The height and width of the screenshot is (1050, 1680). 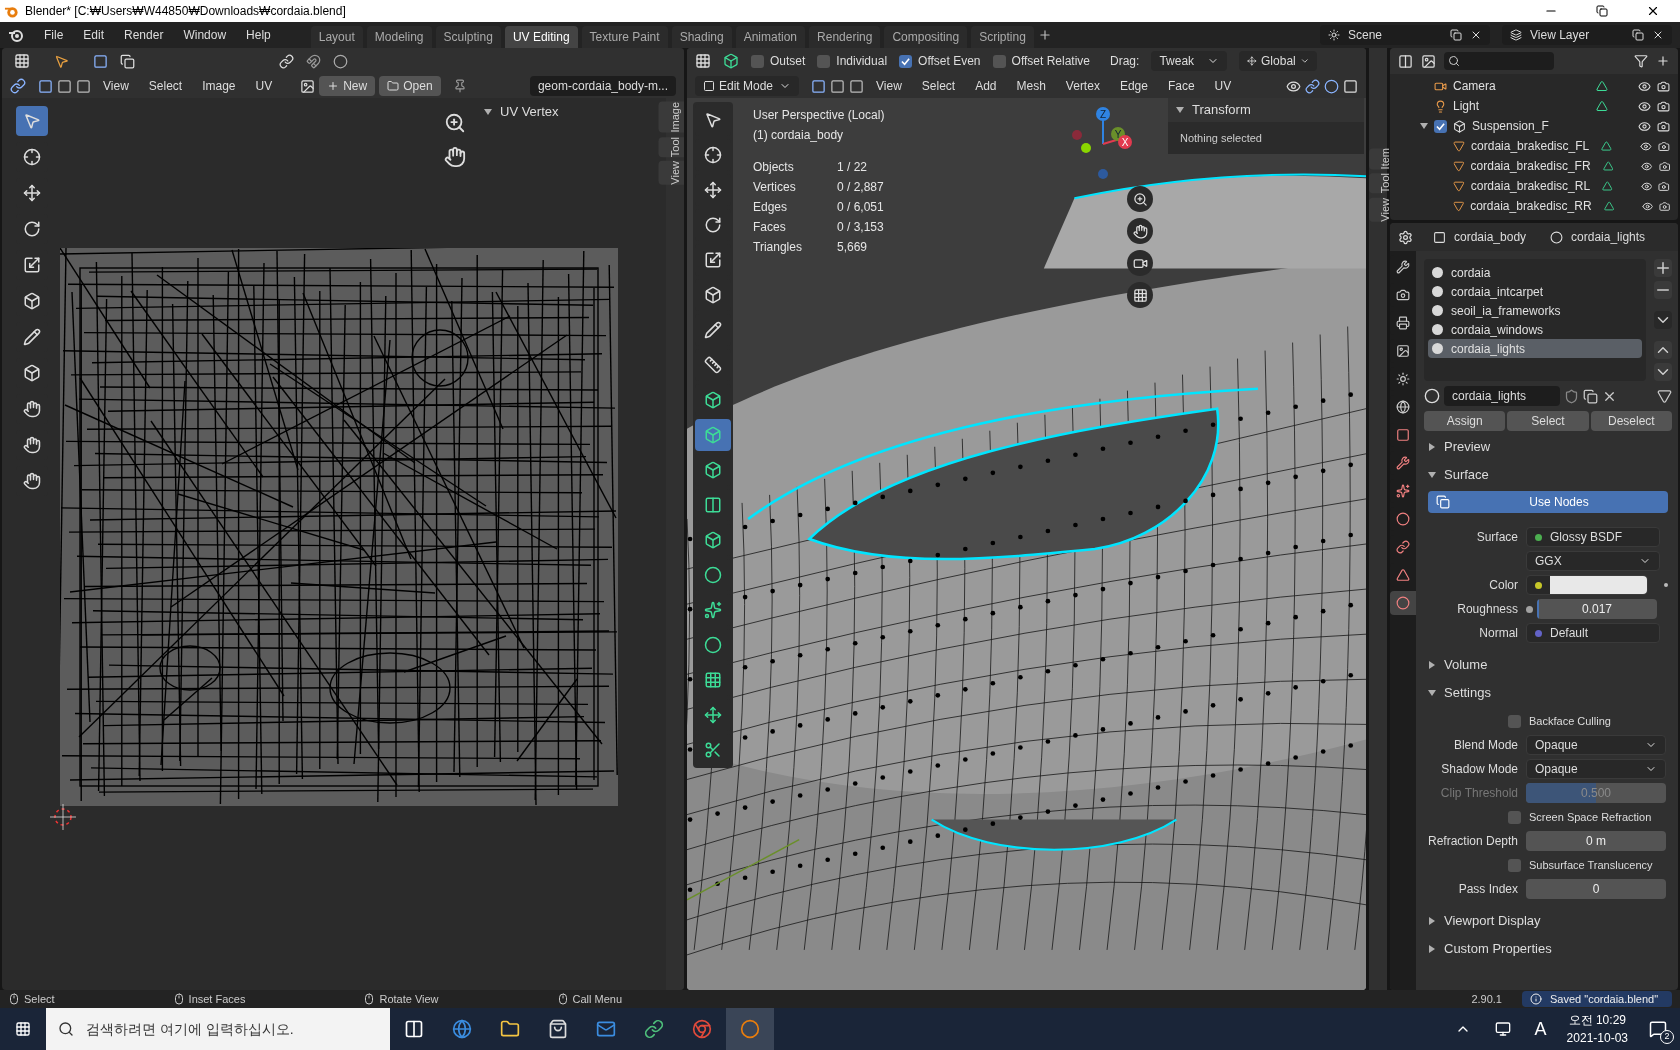 What do you see at coordinates (926, 37) in the screenshot?
I see `workspace-tab: Compositing` at bounding box center [926, 37].